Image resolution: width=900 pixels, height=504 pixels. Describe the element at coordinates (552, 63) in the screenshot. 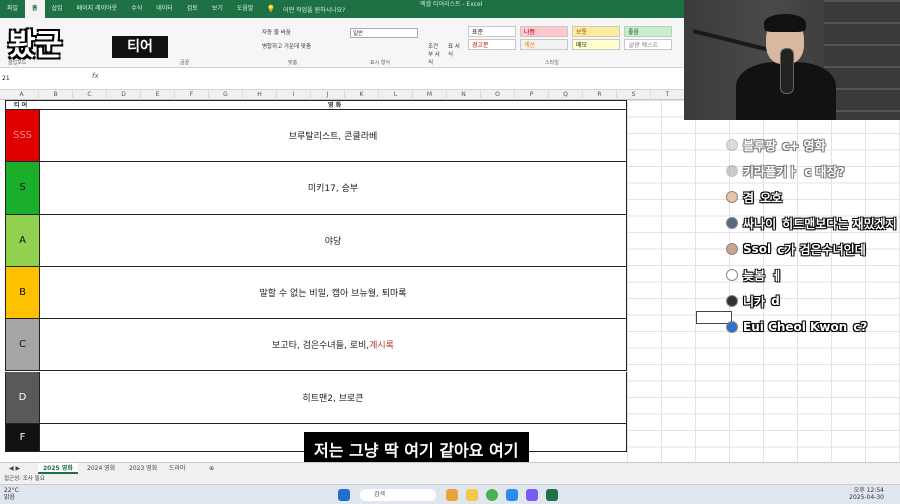

I see `group-label-styles: 스타일` at that location.